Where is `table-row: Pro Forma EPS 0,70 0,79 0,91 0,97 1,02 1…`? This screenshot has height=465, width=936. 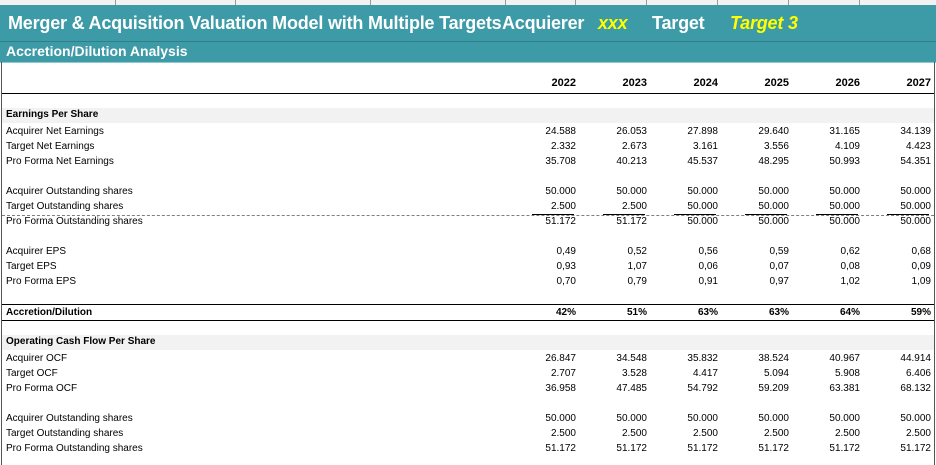
table-row: Pro Forma EPS 0,70 0,79 0,91 0,97 1,02 1… is located at coordinates (468, 282).